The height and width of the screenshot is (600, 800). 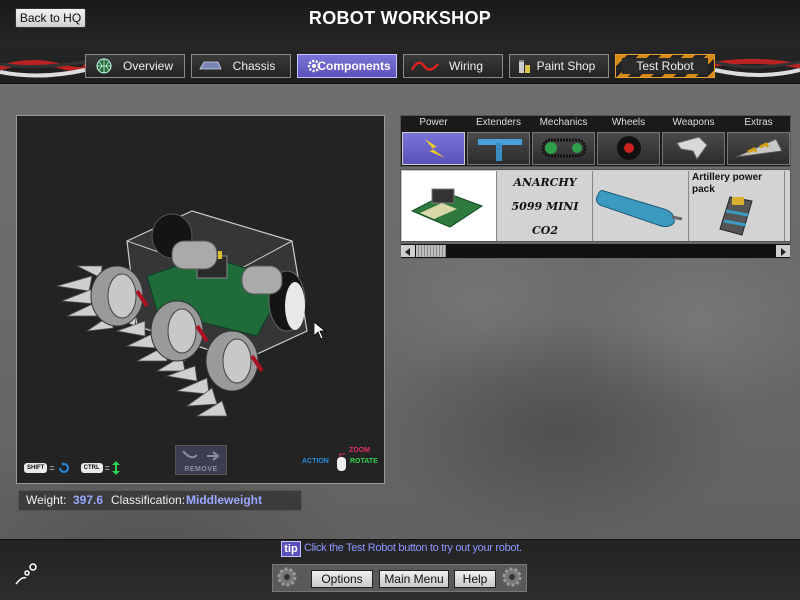 I want to click on blade-icon, so click(x=692, y=148).